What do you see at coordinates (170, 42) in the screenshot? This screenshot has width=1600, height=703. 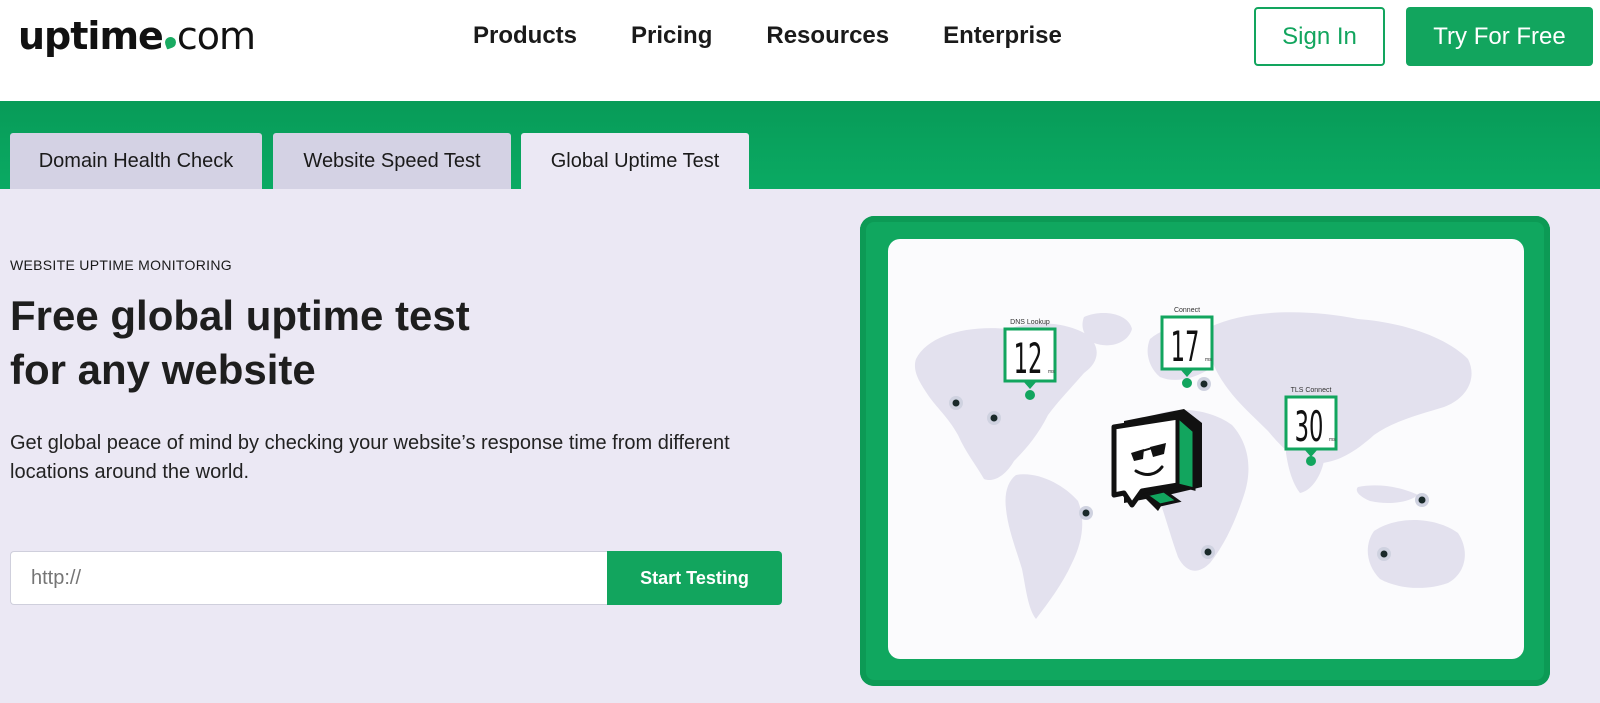 I see `logo-dot-icon` at bounding box center [170, 42].